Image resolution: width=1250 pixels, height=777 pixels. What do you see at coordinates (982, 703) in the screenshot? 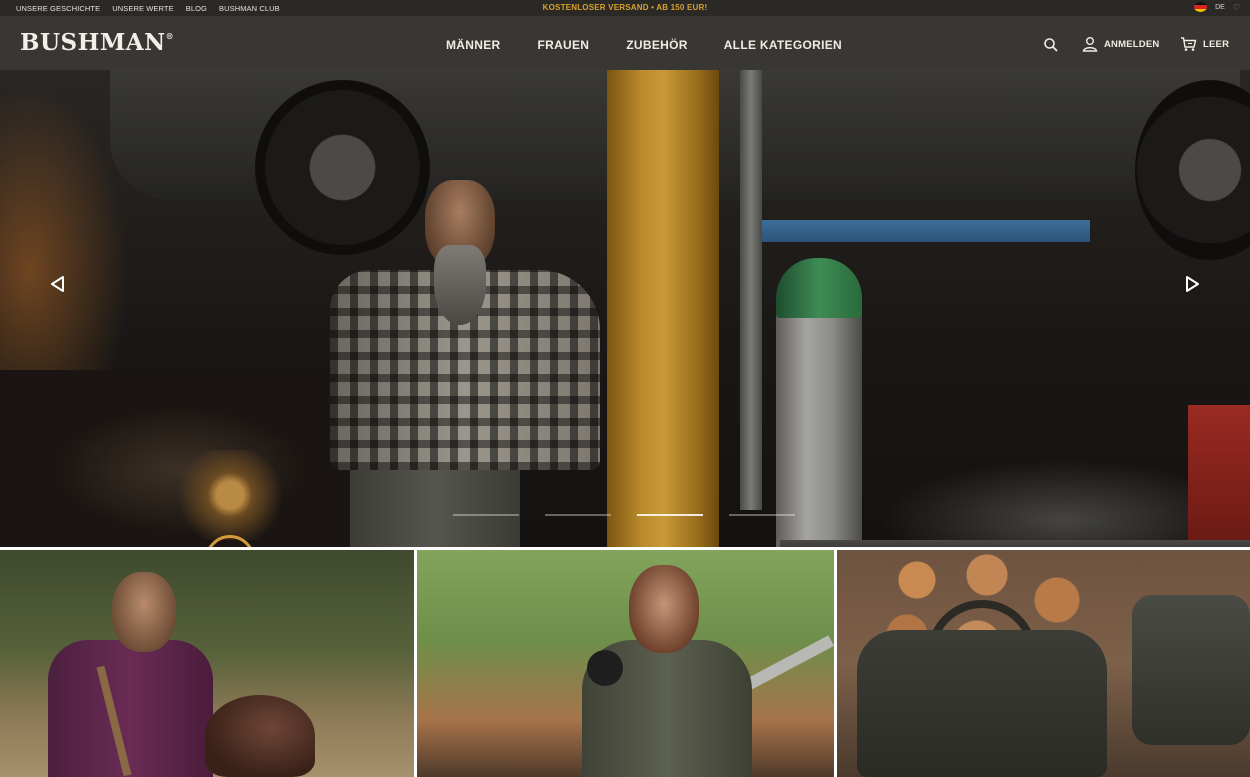
I see `tile-accessories-duffel-bag` at bounding box center [982, 703].